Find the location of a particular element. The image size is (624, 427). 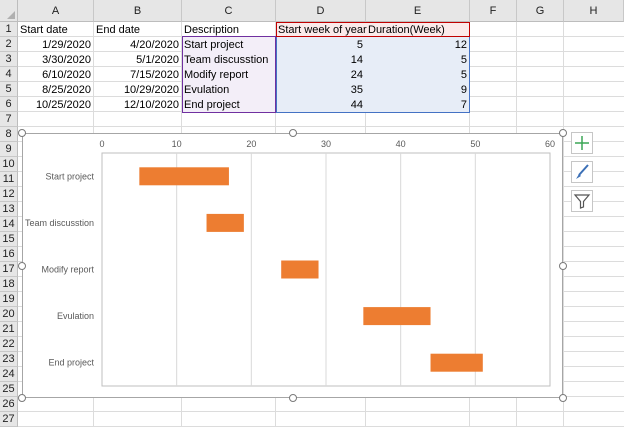

row-header-11: 11 is located at coordinates (9, 179).